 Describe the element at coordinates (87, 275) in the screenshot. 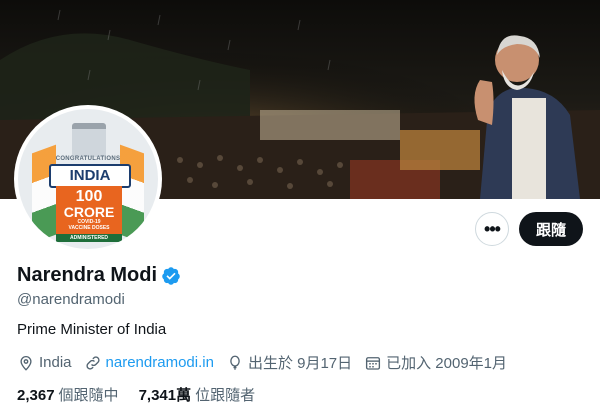

I see `profile-name: Narendra Modi` at that location.